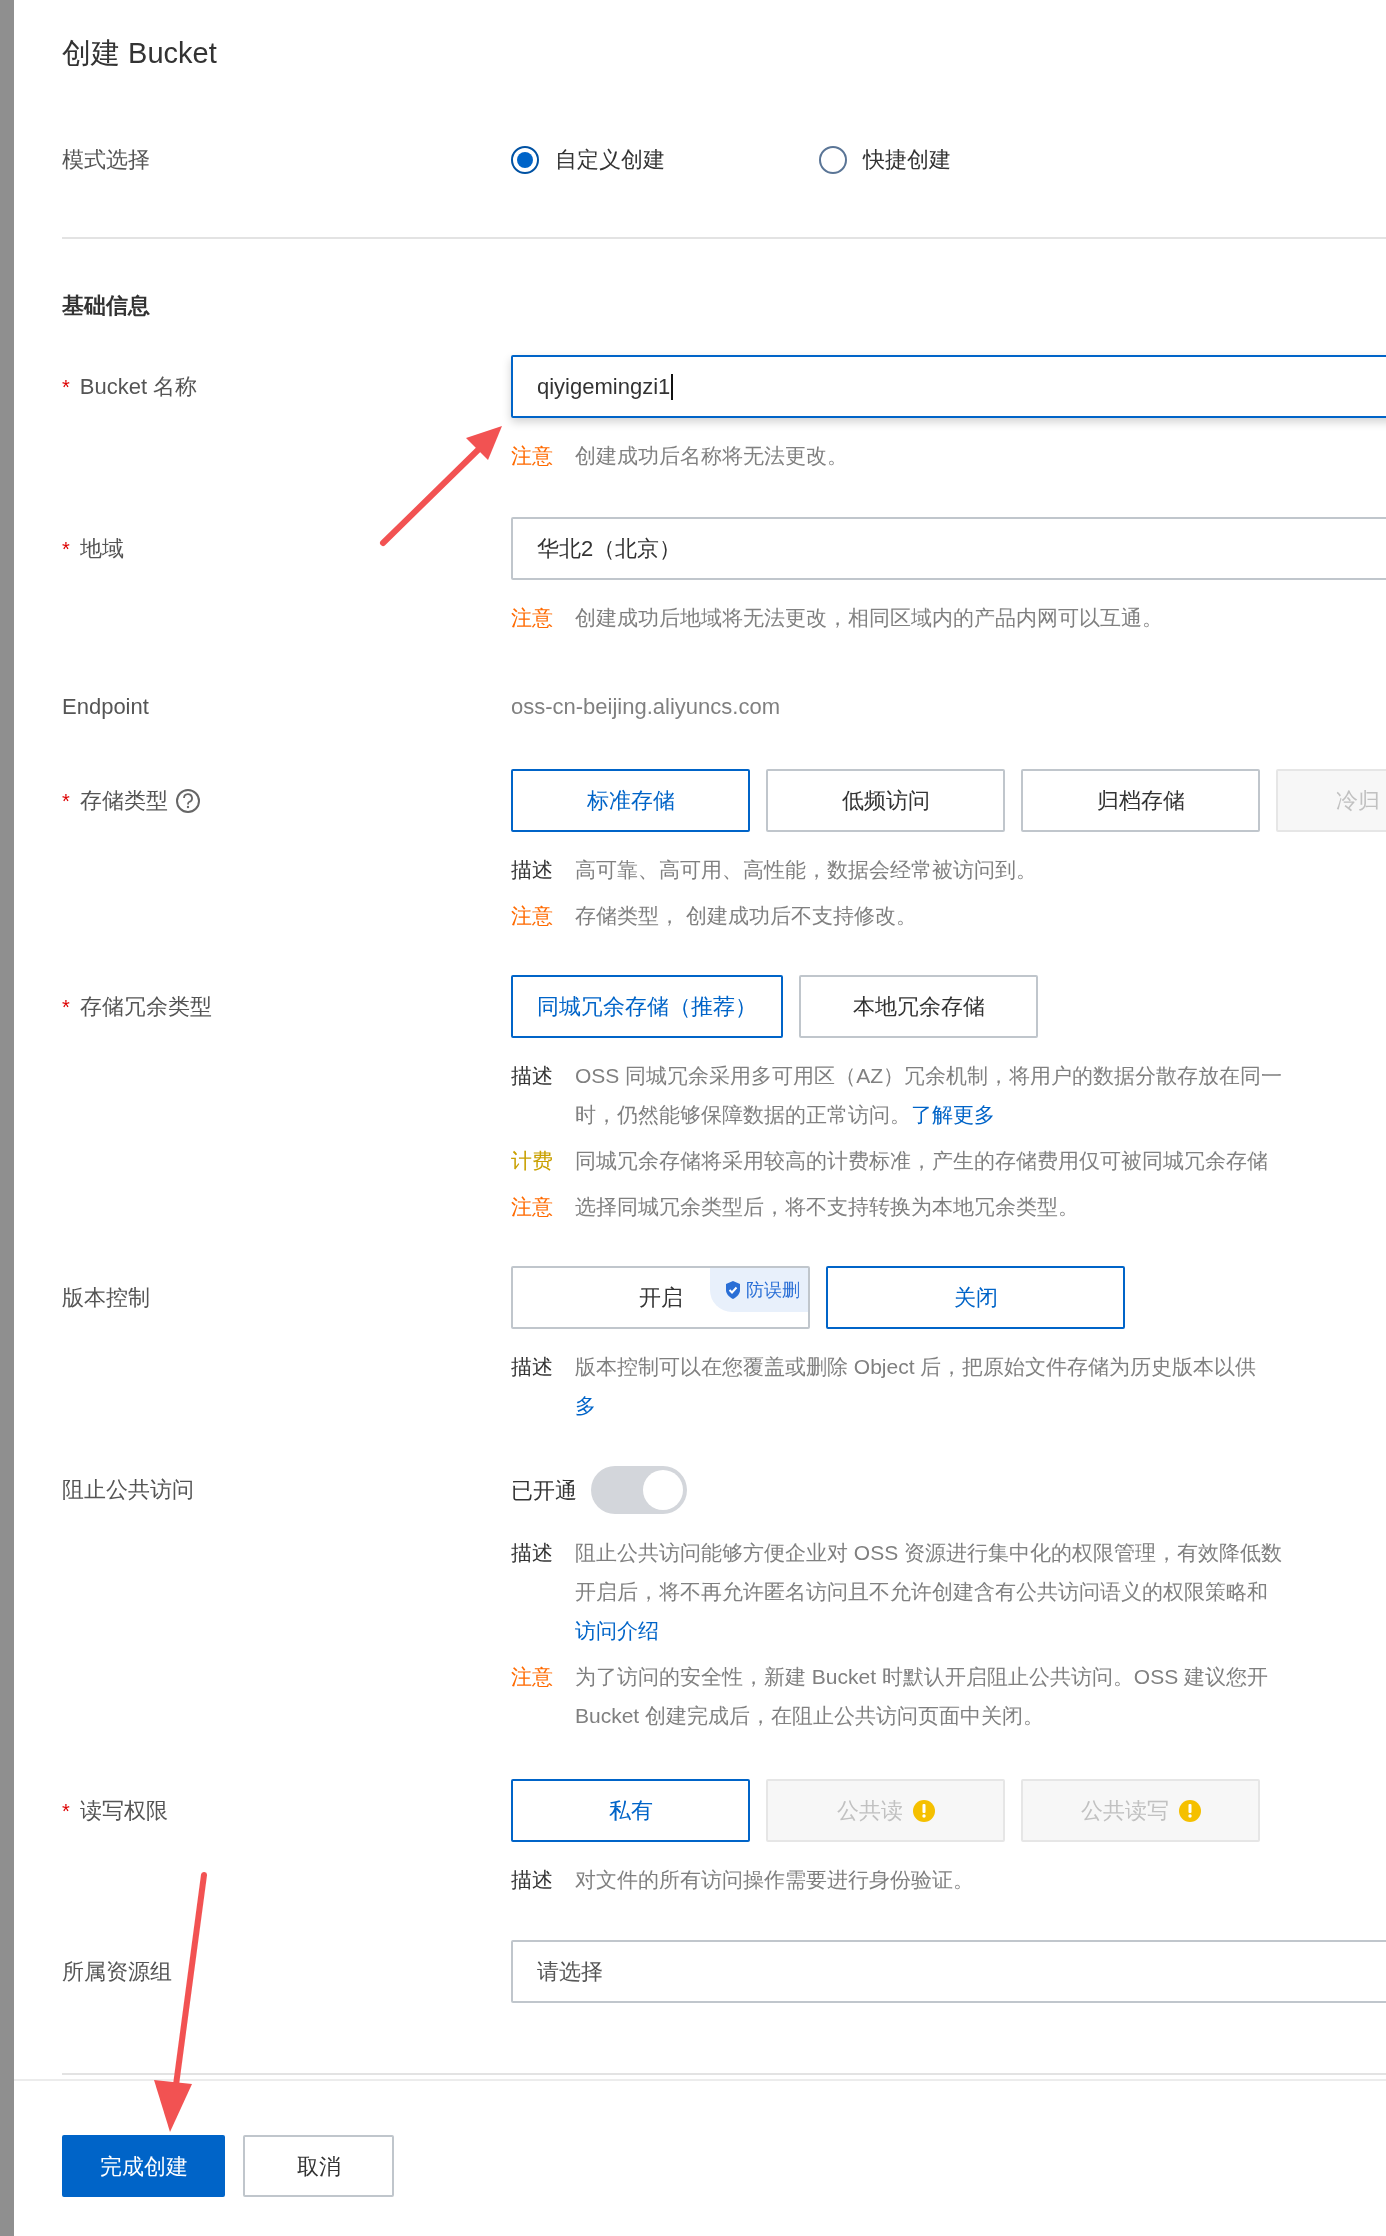  Describe the element at coordinates (145, 1007) in the screenshot. I see `field-label: 存储冗余类型` at that location.